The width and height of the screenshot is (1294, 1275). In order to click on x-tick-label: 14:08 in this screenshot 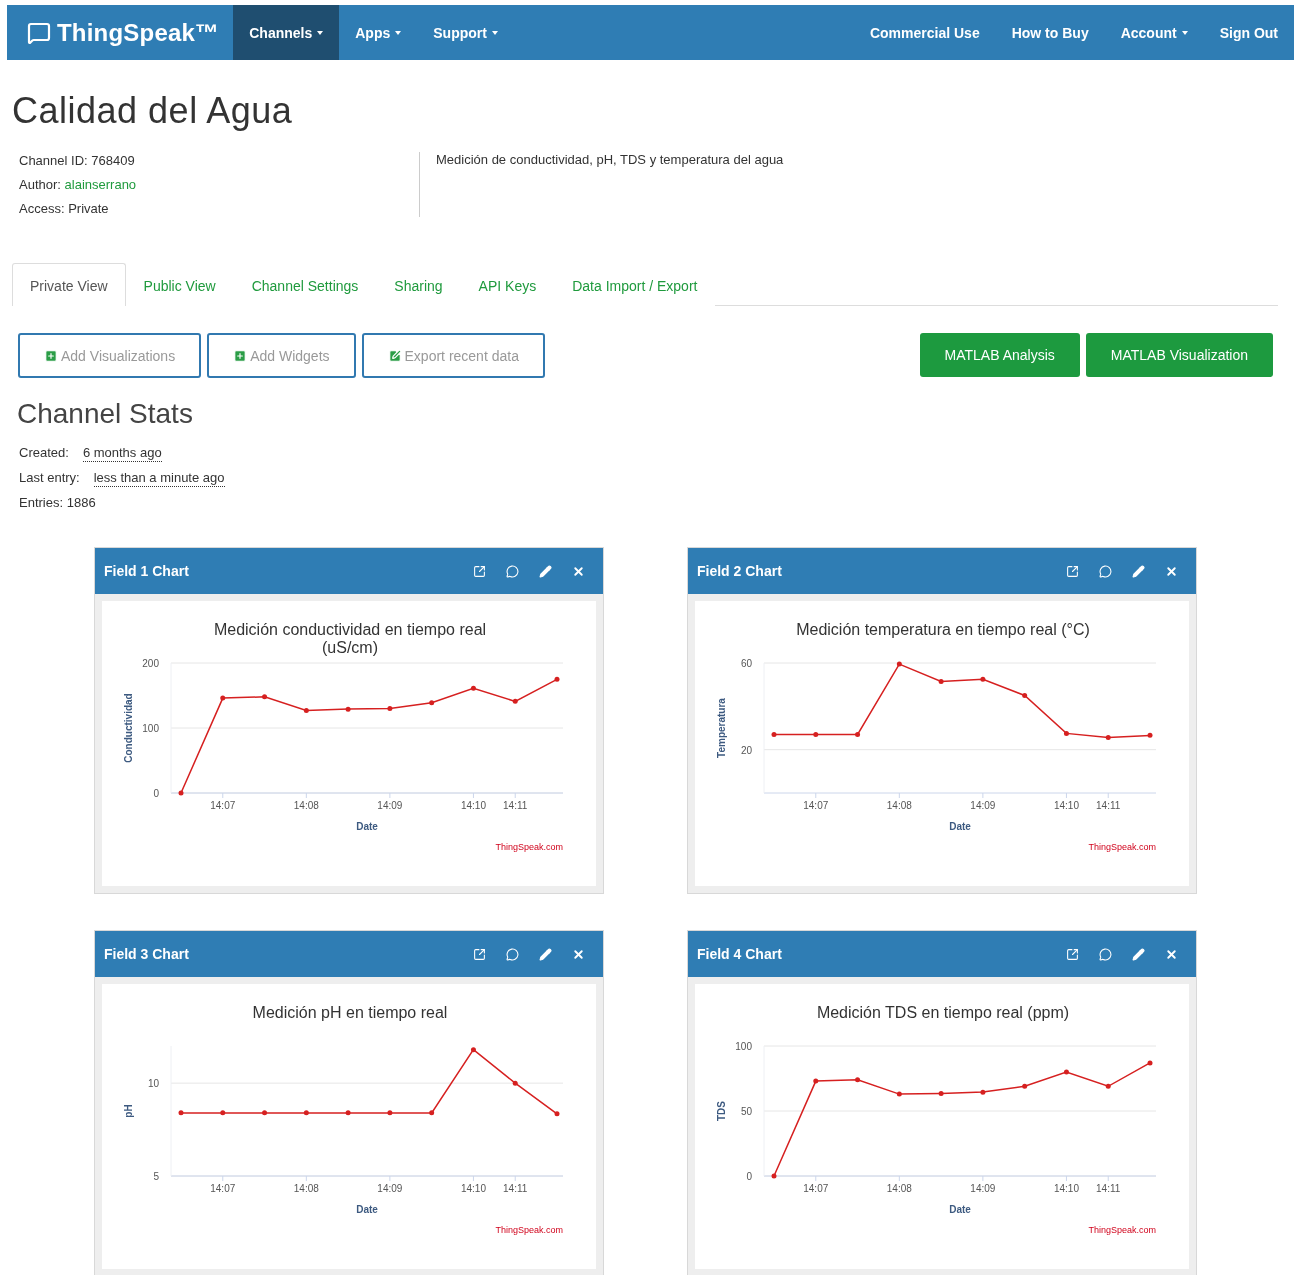, I will do `click(899, 805)`.